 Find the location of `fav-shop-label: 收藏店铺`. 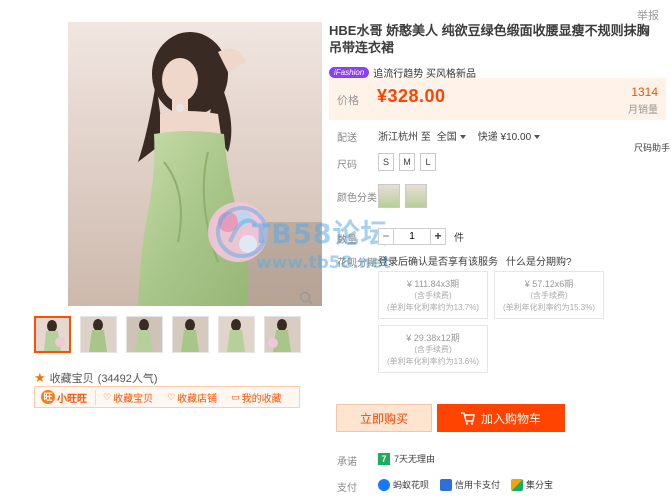

fav-shop-label: 收藏店铺 is located at coordinates (197, 399).